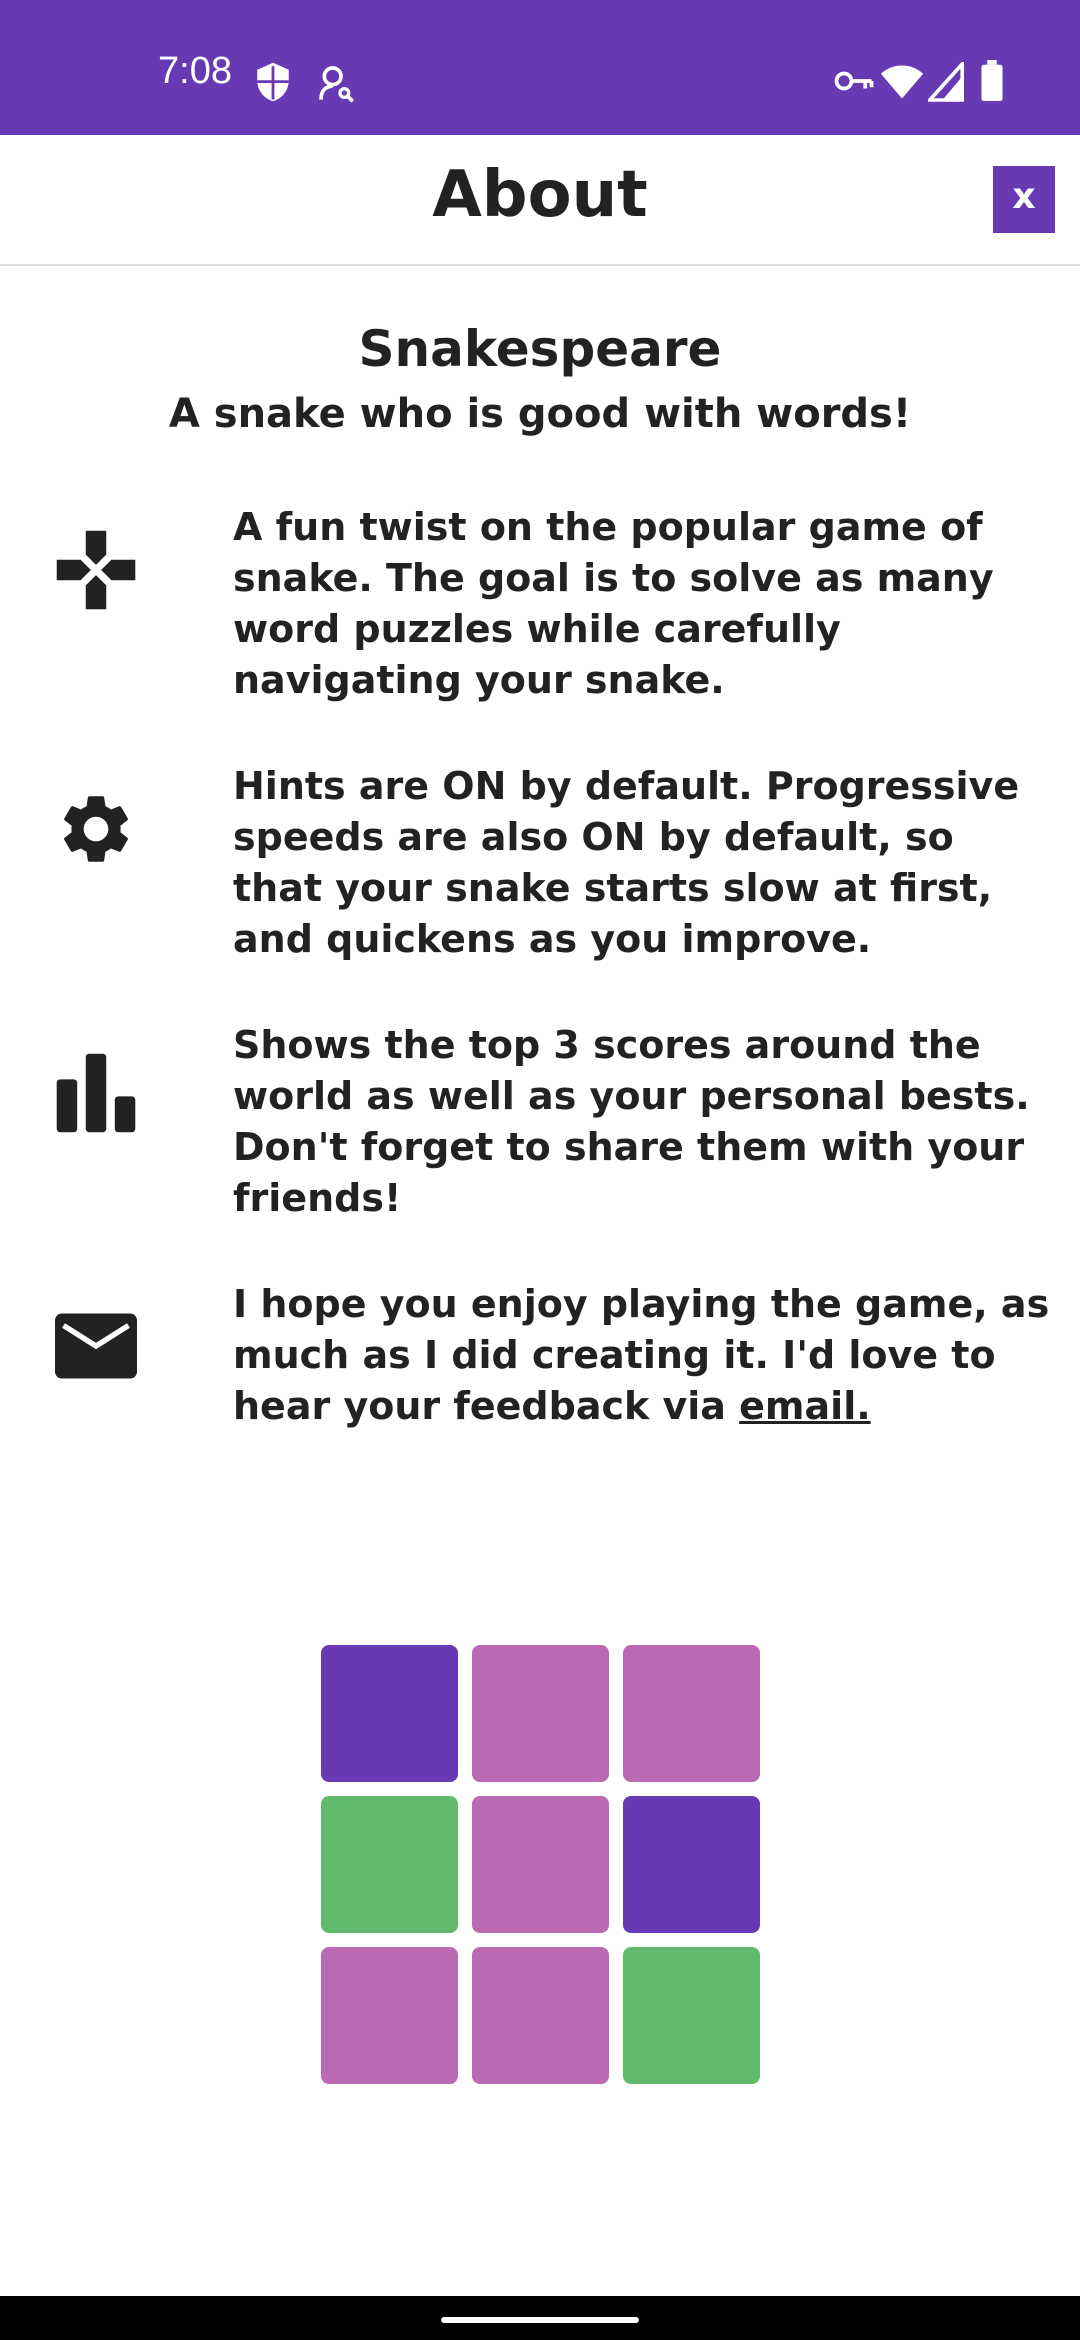  Describe the element at coordinates (540, 1713) in the screenshot. I see `tile-r1-c2` at that location.